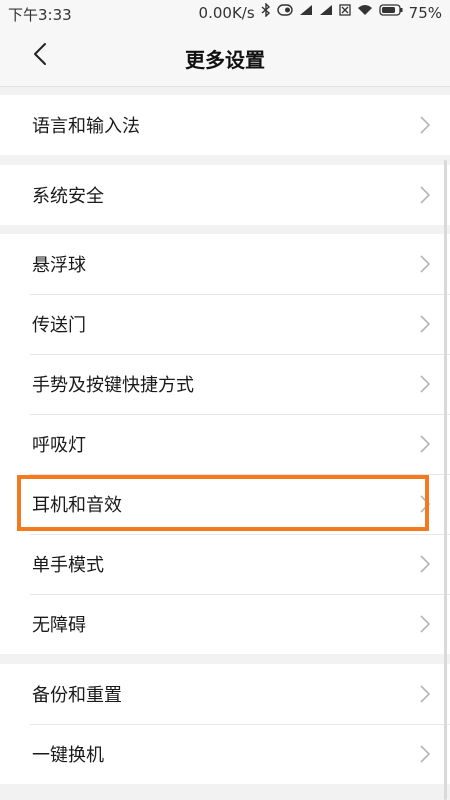 The image size is (450, 800). What do you see at coordinates (225, 564) in the screenshot?
I see `setting-item-one-hand-mode: 单手模式` at bounding box center [225, 564].